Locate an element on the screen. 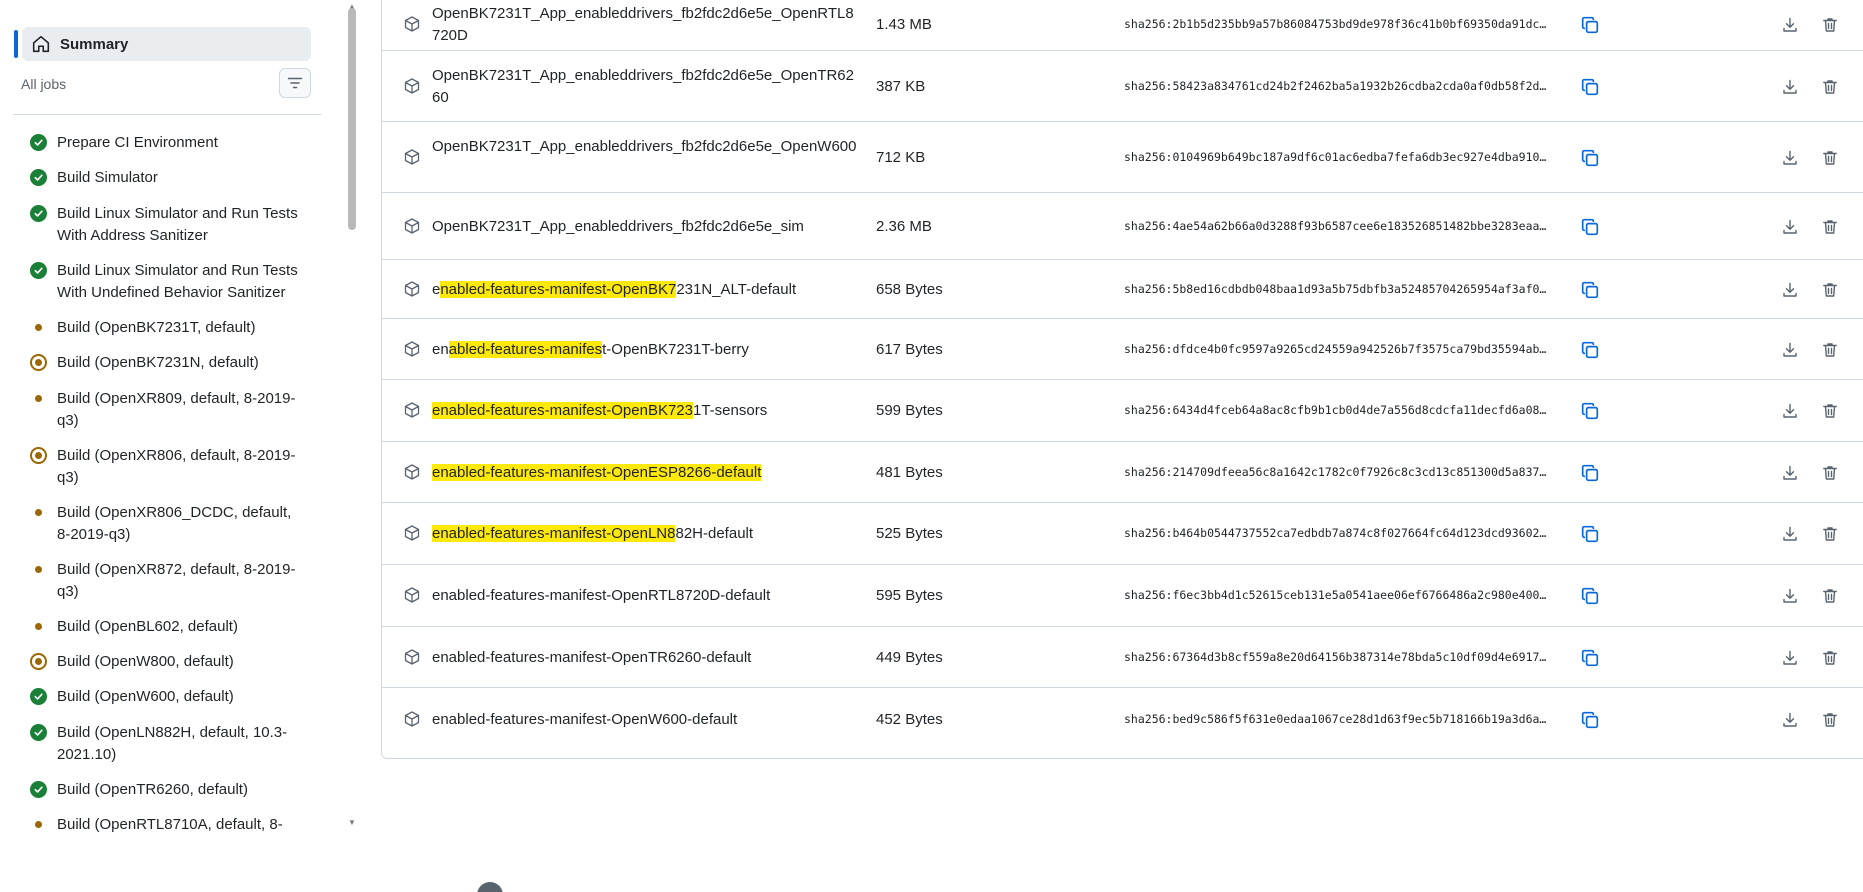 Image resolution: width=1863 pixels, height=892 pixels. job-item: Build (OpenTR6260, default) is located at coordinates (168, 790).